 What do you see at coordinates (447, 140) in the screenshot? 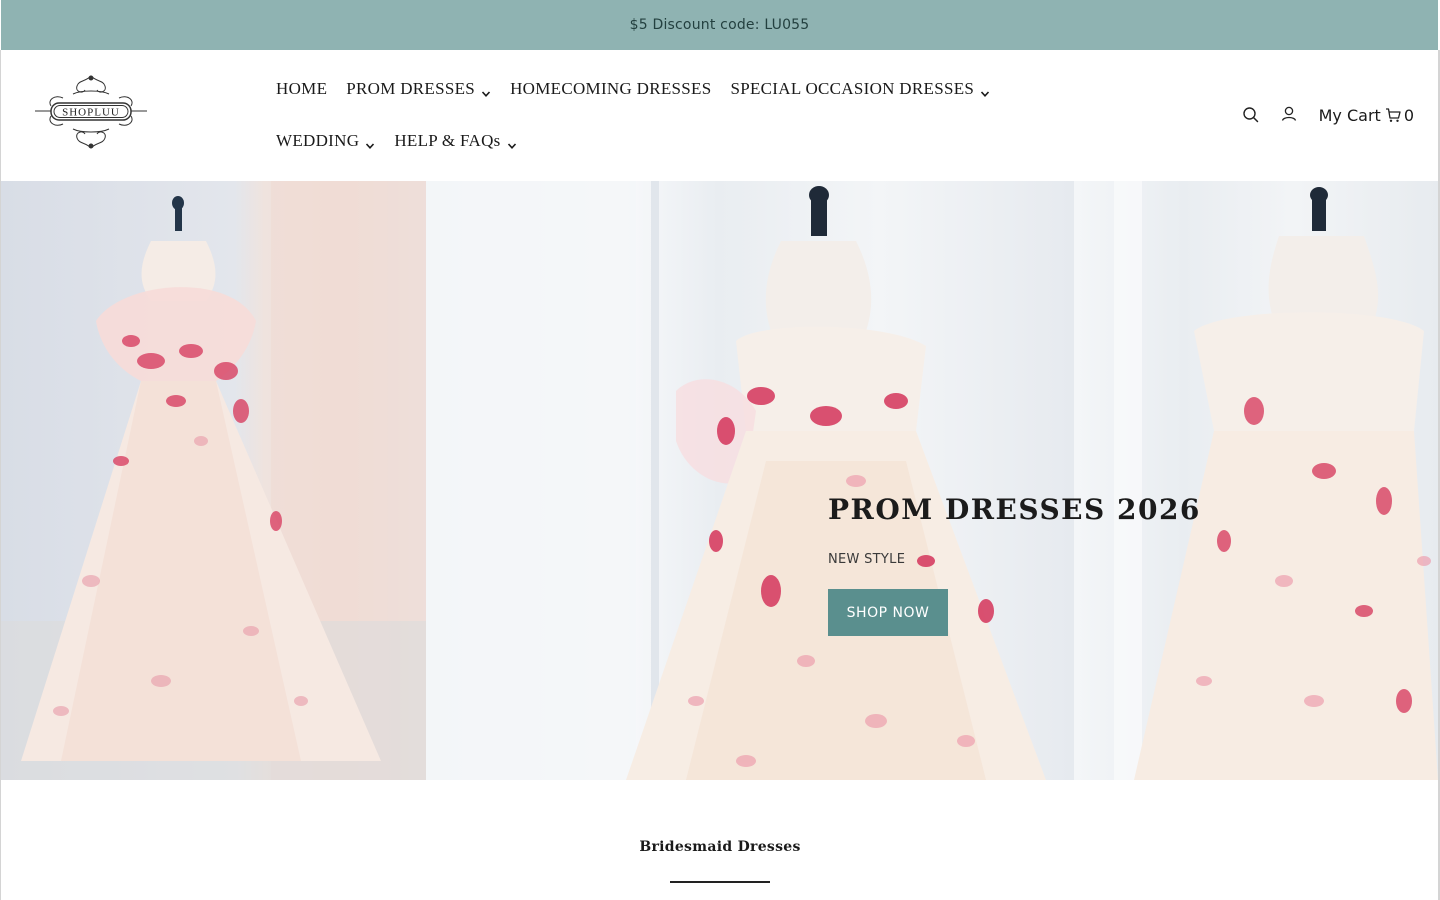
I see `nav-item-label: HELP & FAQs` at bounding box center [447, 140].